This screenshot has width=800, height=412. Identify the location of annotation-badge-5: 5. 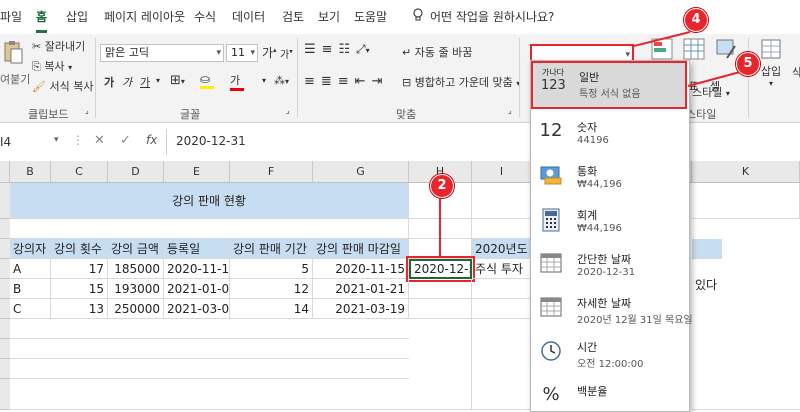
(748, 64).